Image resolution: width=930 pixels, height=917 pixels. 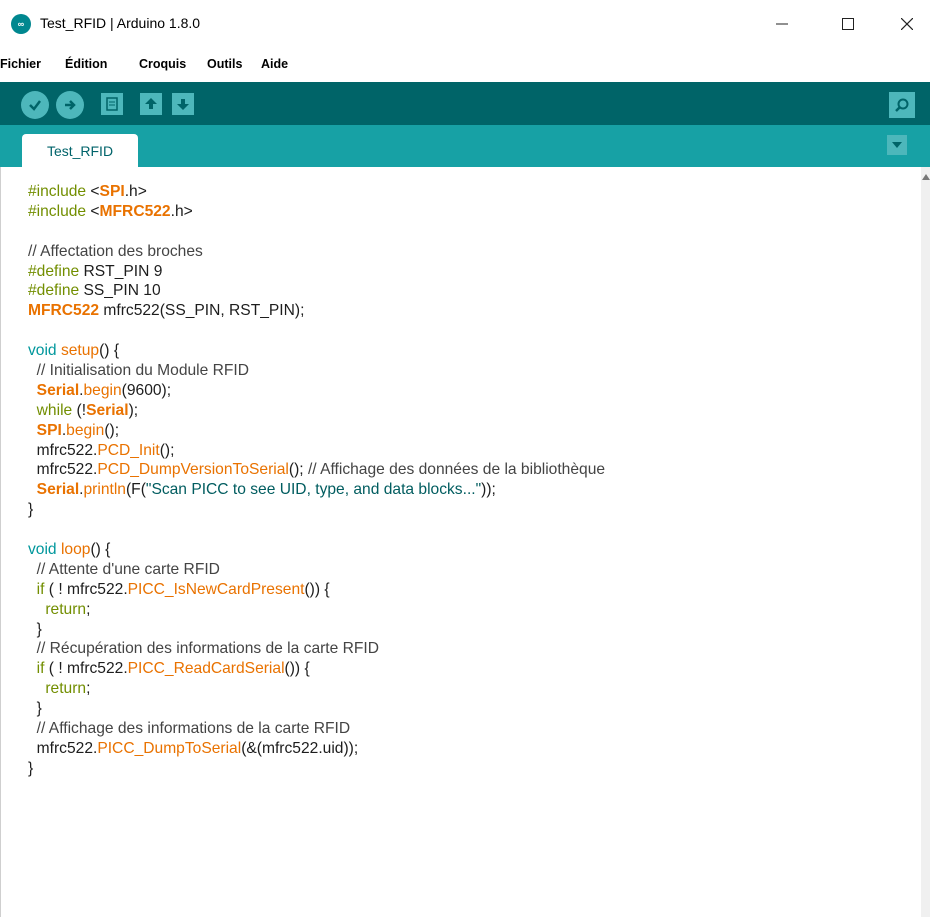 What do you see at coordinates (95, 271) in the screenshot?
I see `code-line: #define RST_PIN 9` at bounding box center [95, 271].